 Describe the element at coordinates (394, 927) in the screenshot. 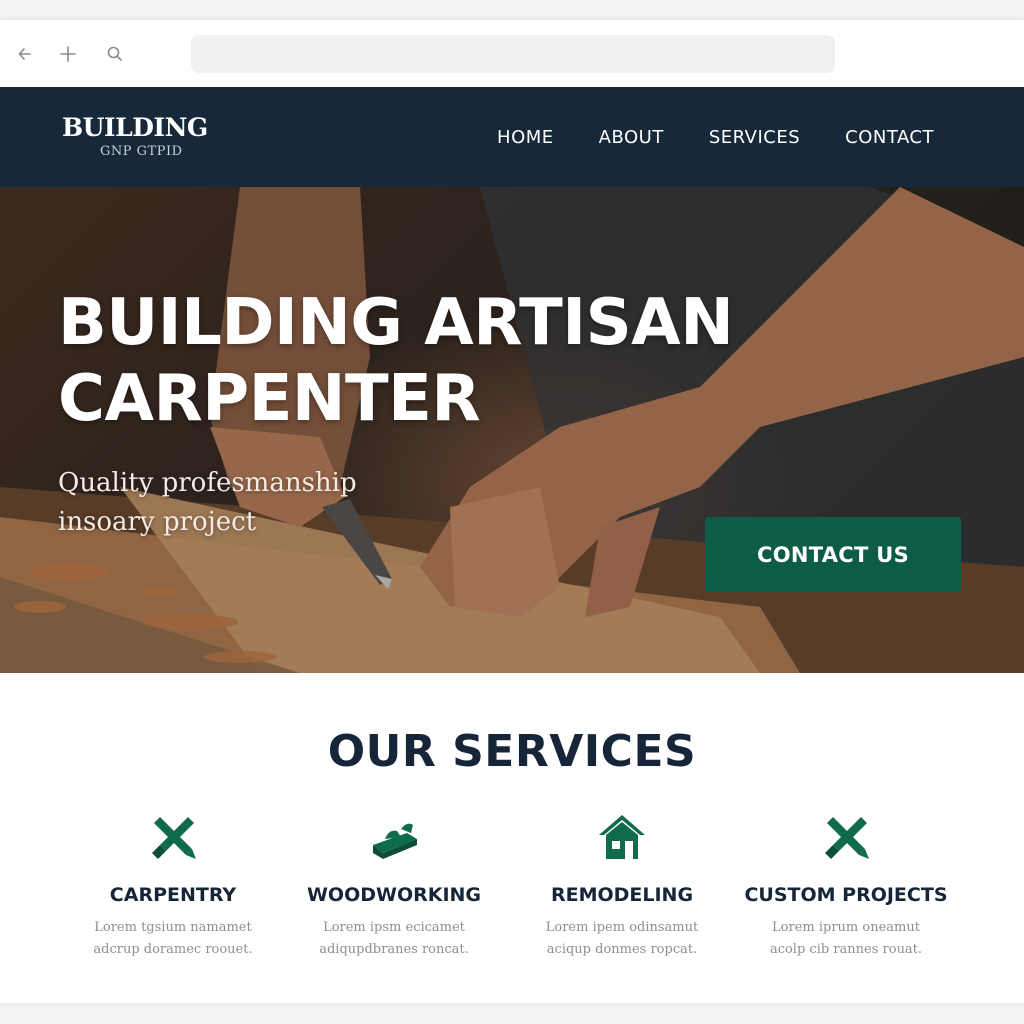

I see `service-desc-line: Lorem ipsm ecicamet` at that location.